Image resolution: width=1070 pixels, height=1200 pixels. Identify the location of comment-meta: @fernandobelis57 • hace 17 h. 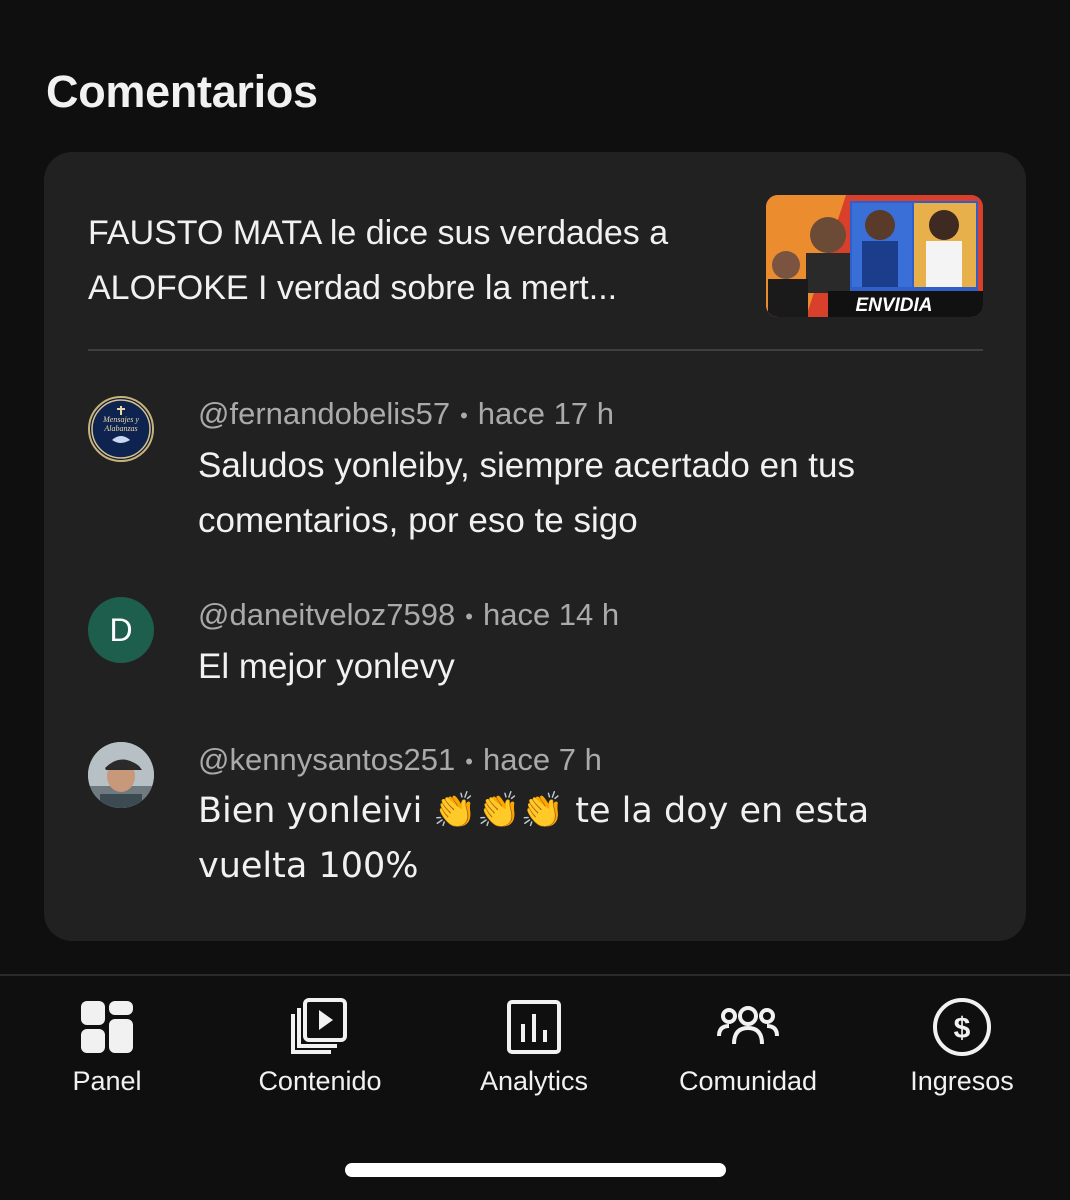
(406, 414).